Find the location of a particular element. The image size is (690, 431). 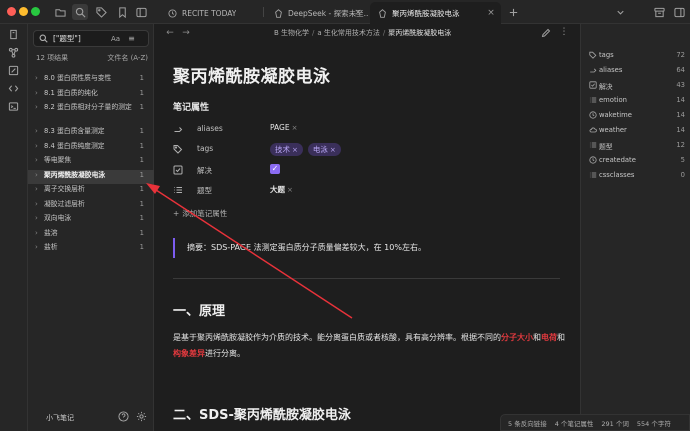

maximize-window-button is located at coordinates (35, 11).